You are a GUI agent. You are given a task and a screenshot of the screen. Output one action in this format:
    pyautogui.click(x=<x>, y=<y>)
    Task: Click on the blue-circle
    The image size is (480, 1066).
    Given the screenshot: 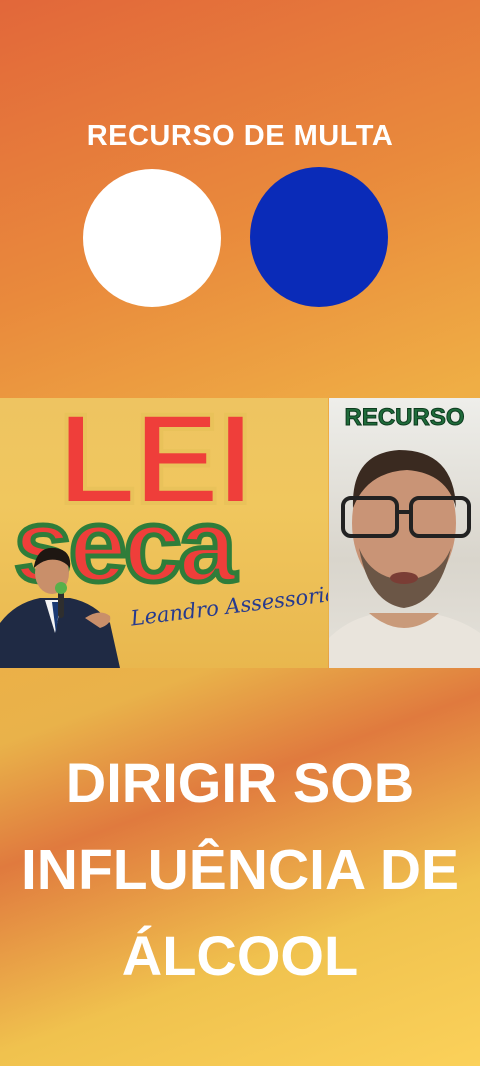 What is the action you would take?
    pyautogui.click(x=319, y=237)
    